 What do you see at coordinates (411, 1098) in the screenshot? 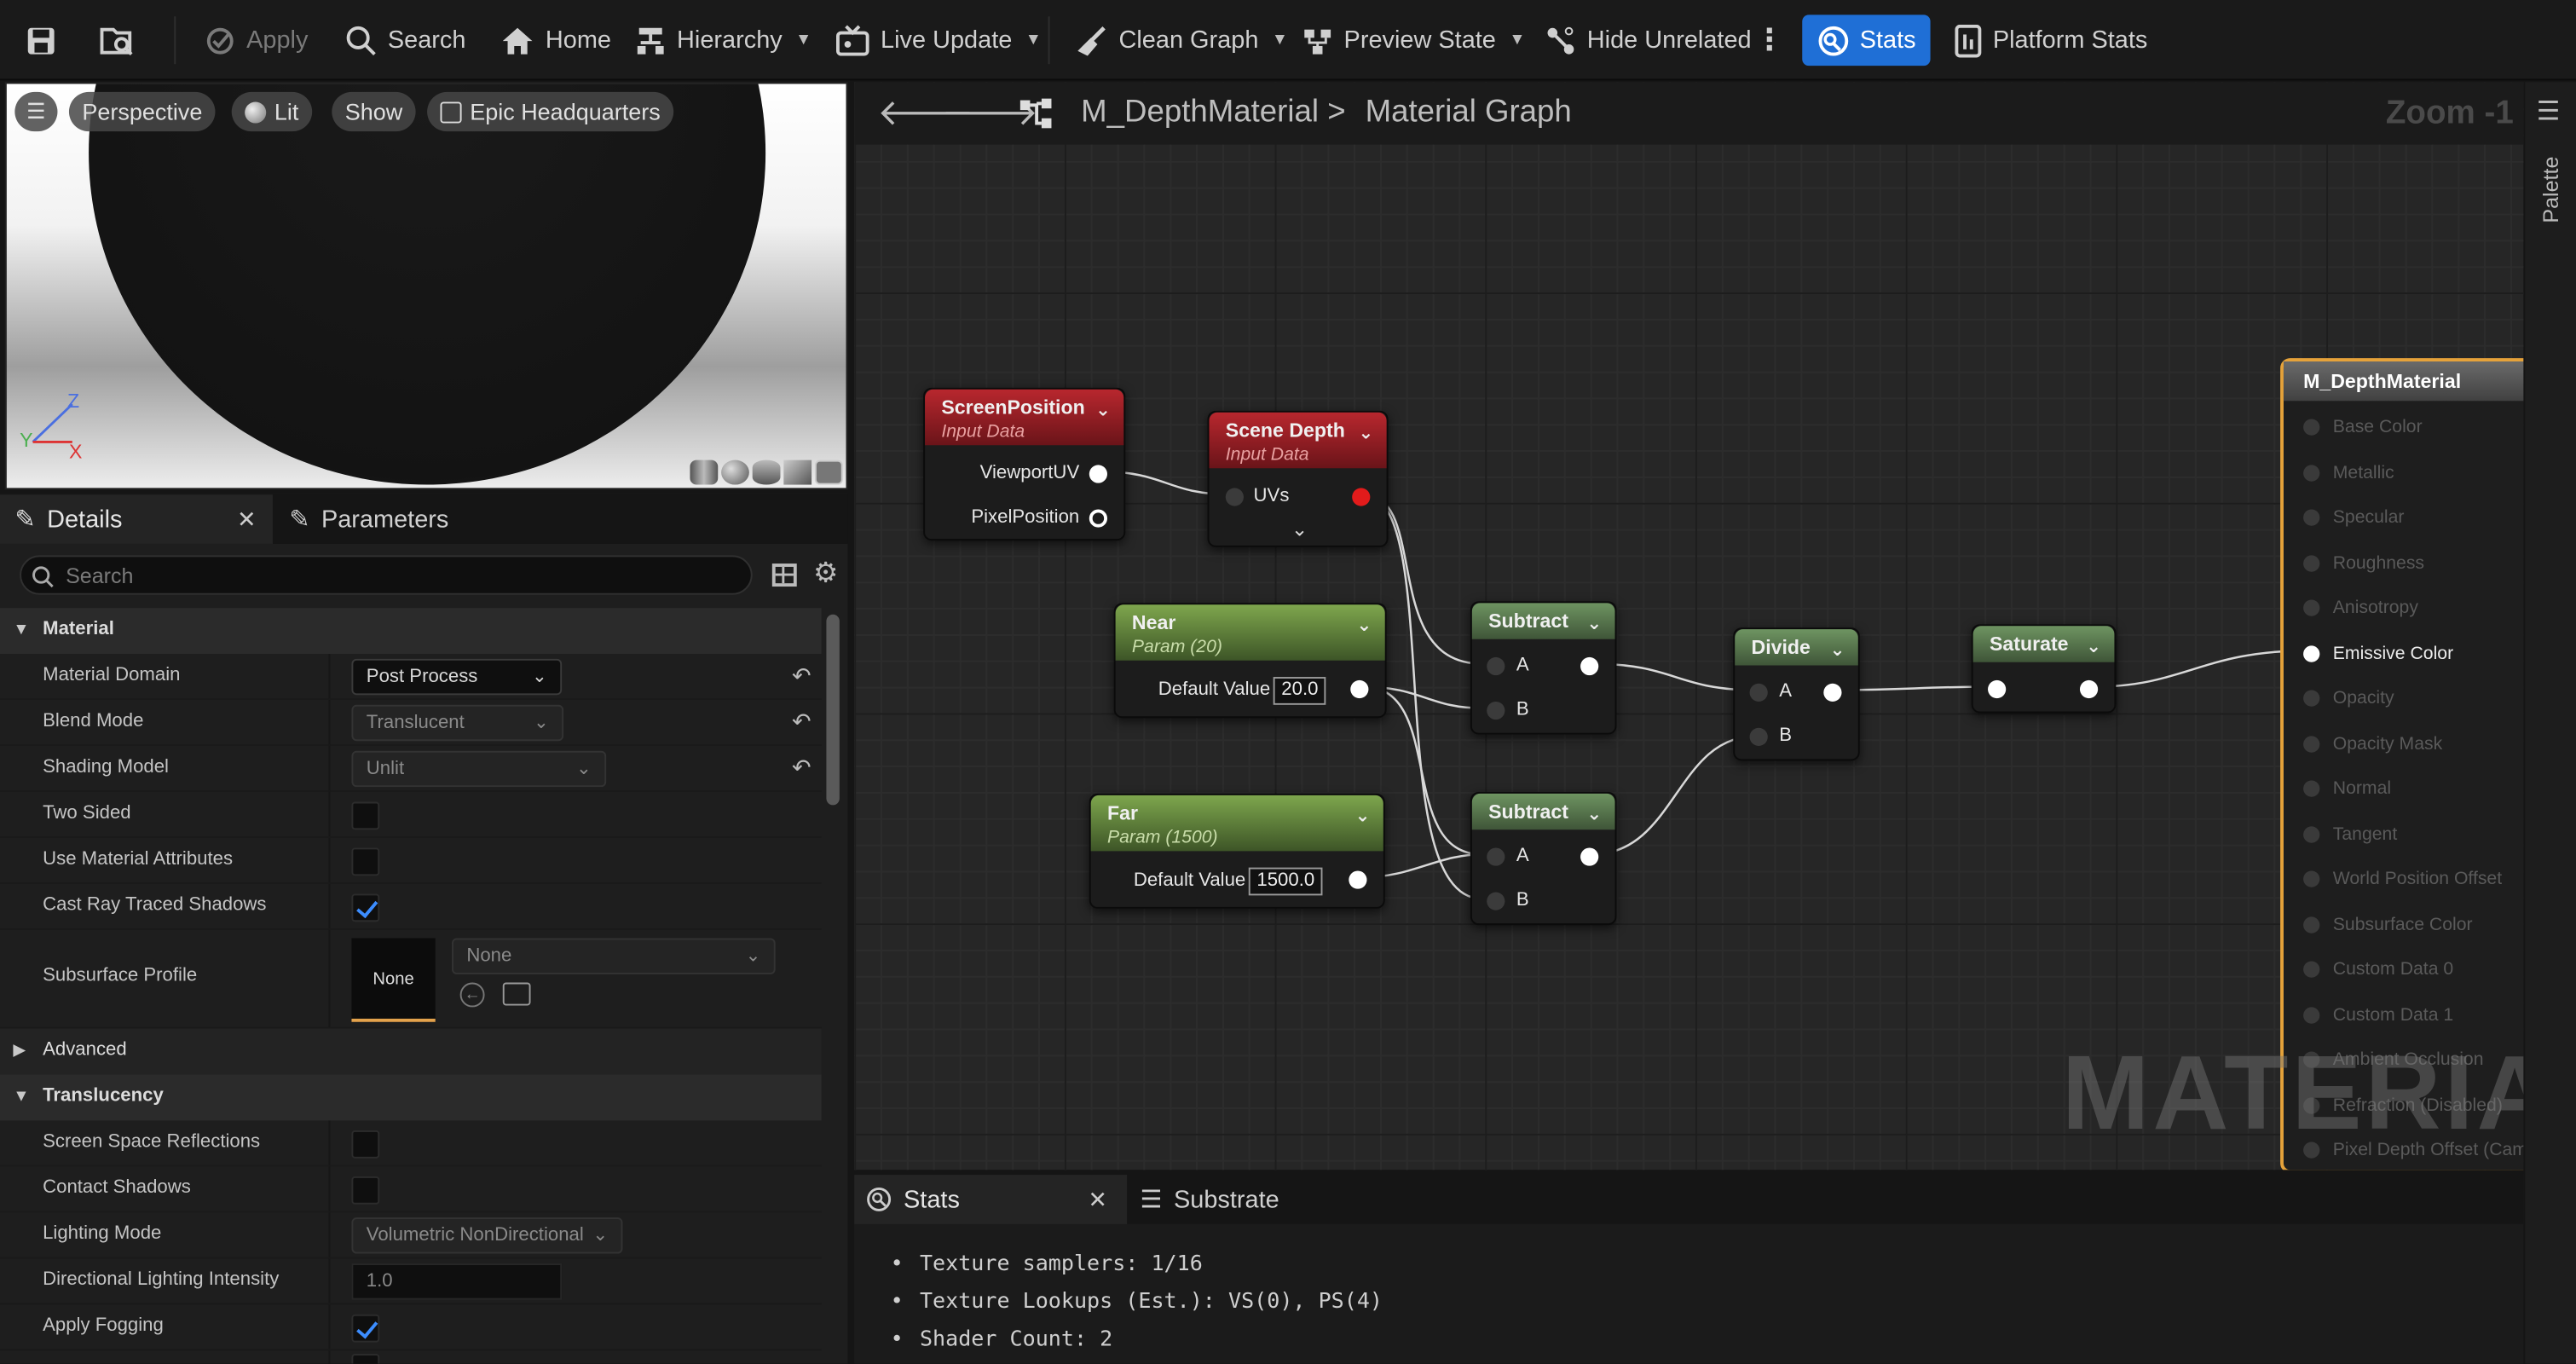
I see `section-translucency: ▼ Translucency` at bounding box center [411, 1098].